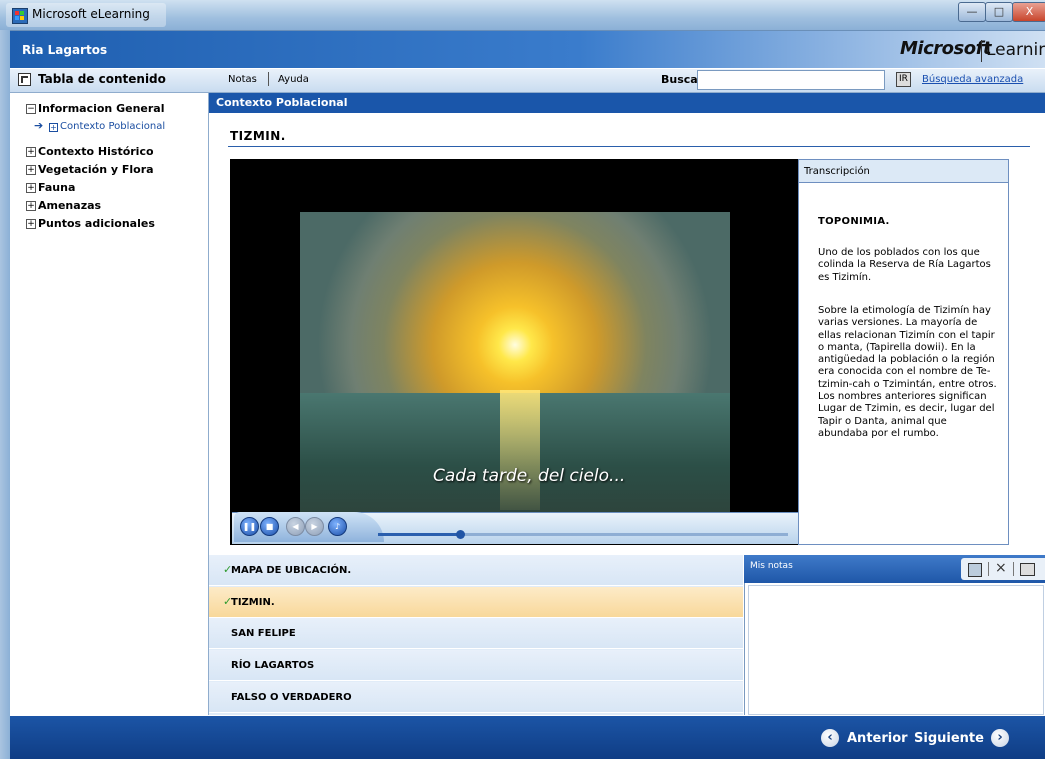 This screenshot has height=759, width=1045. I want to click on previous-arrow-icon: ‹, so click(830, 738).